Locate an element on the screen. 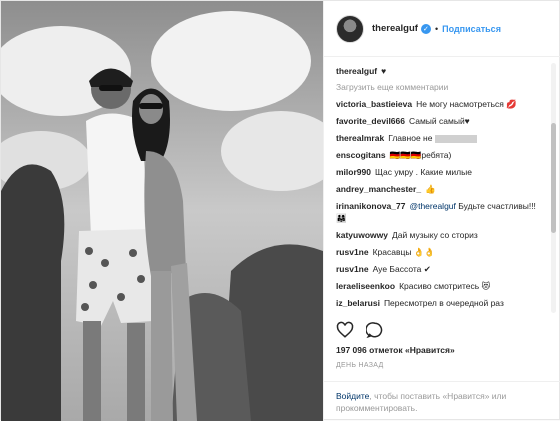 This screenshot has height=421, width=560. comment-text: Красиво смотритесь 😻 is located at coordinates (445, 286).